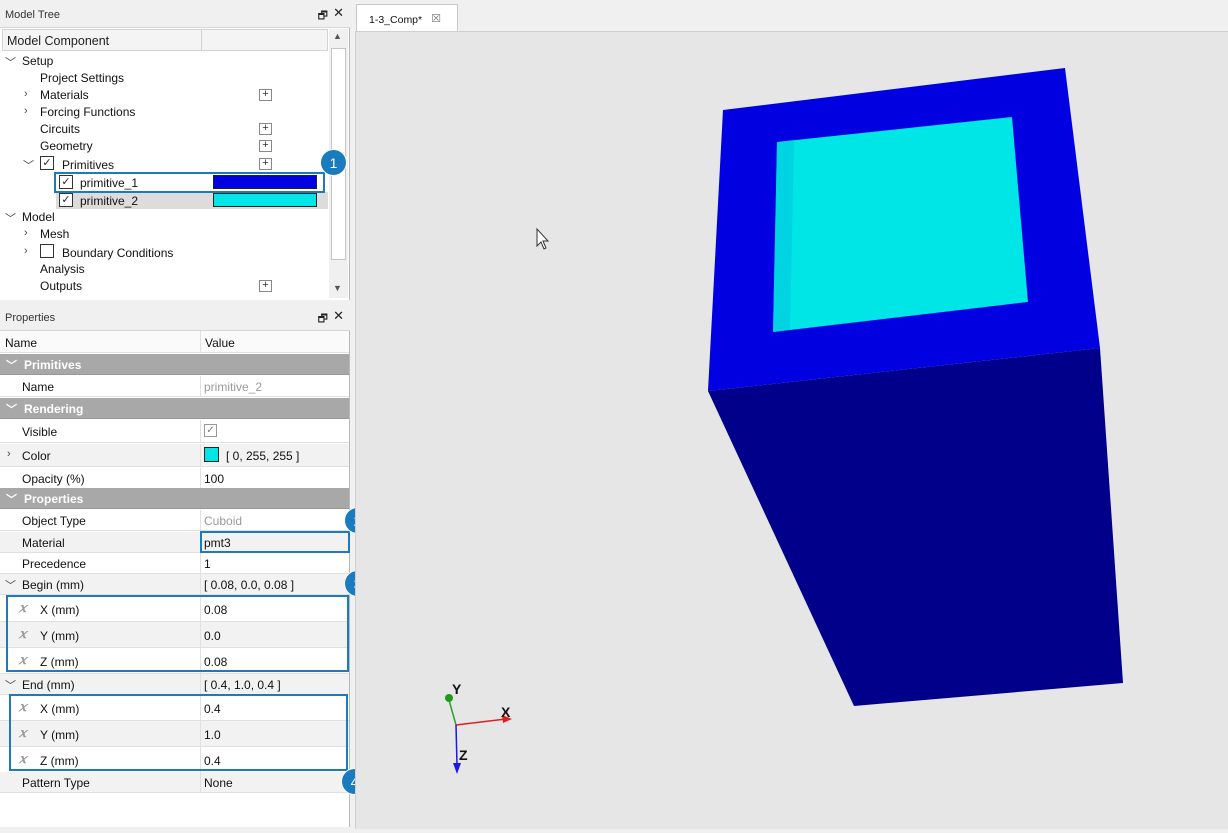 The height and width of the screenshot is (833, 1228). What do you see at coordinates (174, 455) in the screenshot?
I see `prop-row-color: › Color [ 0, 255, 255 ]` at bounding box center [174, 455].